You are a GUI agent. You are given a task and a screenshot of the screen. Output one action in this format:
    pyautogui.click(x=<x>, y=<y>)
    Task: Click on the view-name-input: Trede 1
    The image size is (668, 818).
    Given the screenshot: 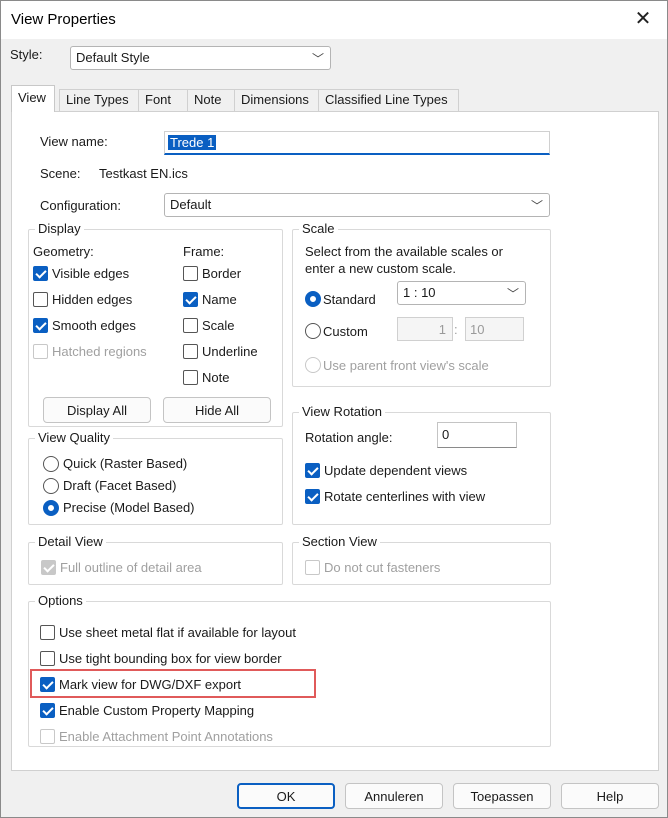 What is the action you would take?
    pyautogui.click(x=357, y=143)
    